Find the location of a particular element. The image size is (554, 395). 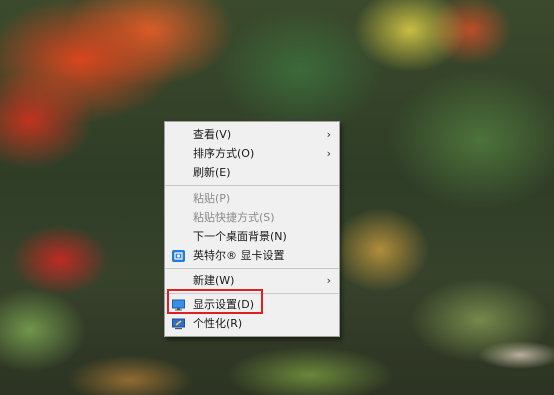

personalize-icon is located at coordinates (178, 323).